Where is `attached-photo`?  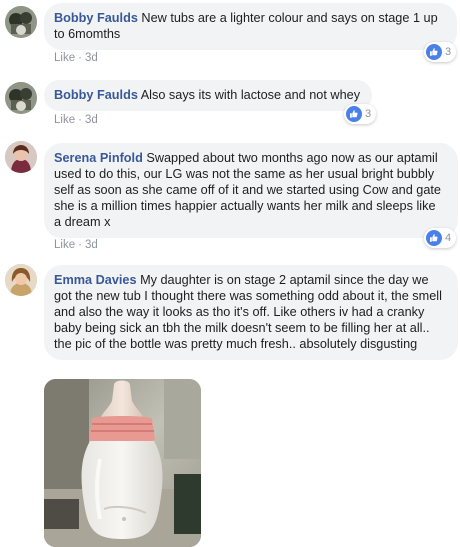
attached-photo is located at coordinates (122, 463).